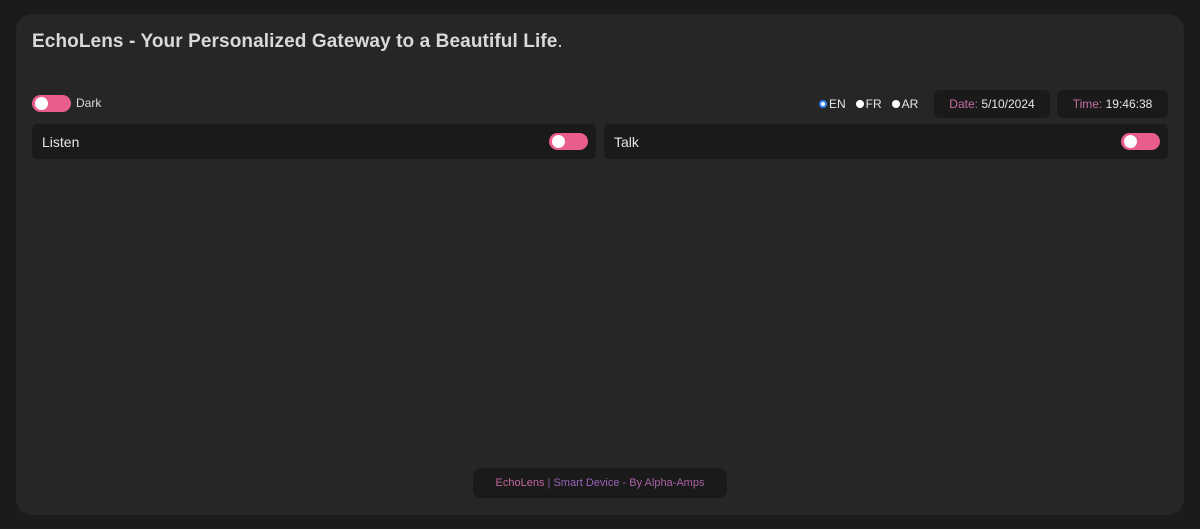  I want to click on time-display: Time: 19:46:38, so click(1112, 104).